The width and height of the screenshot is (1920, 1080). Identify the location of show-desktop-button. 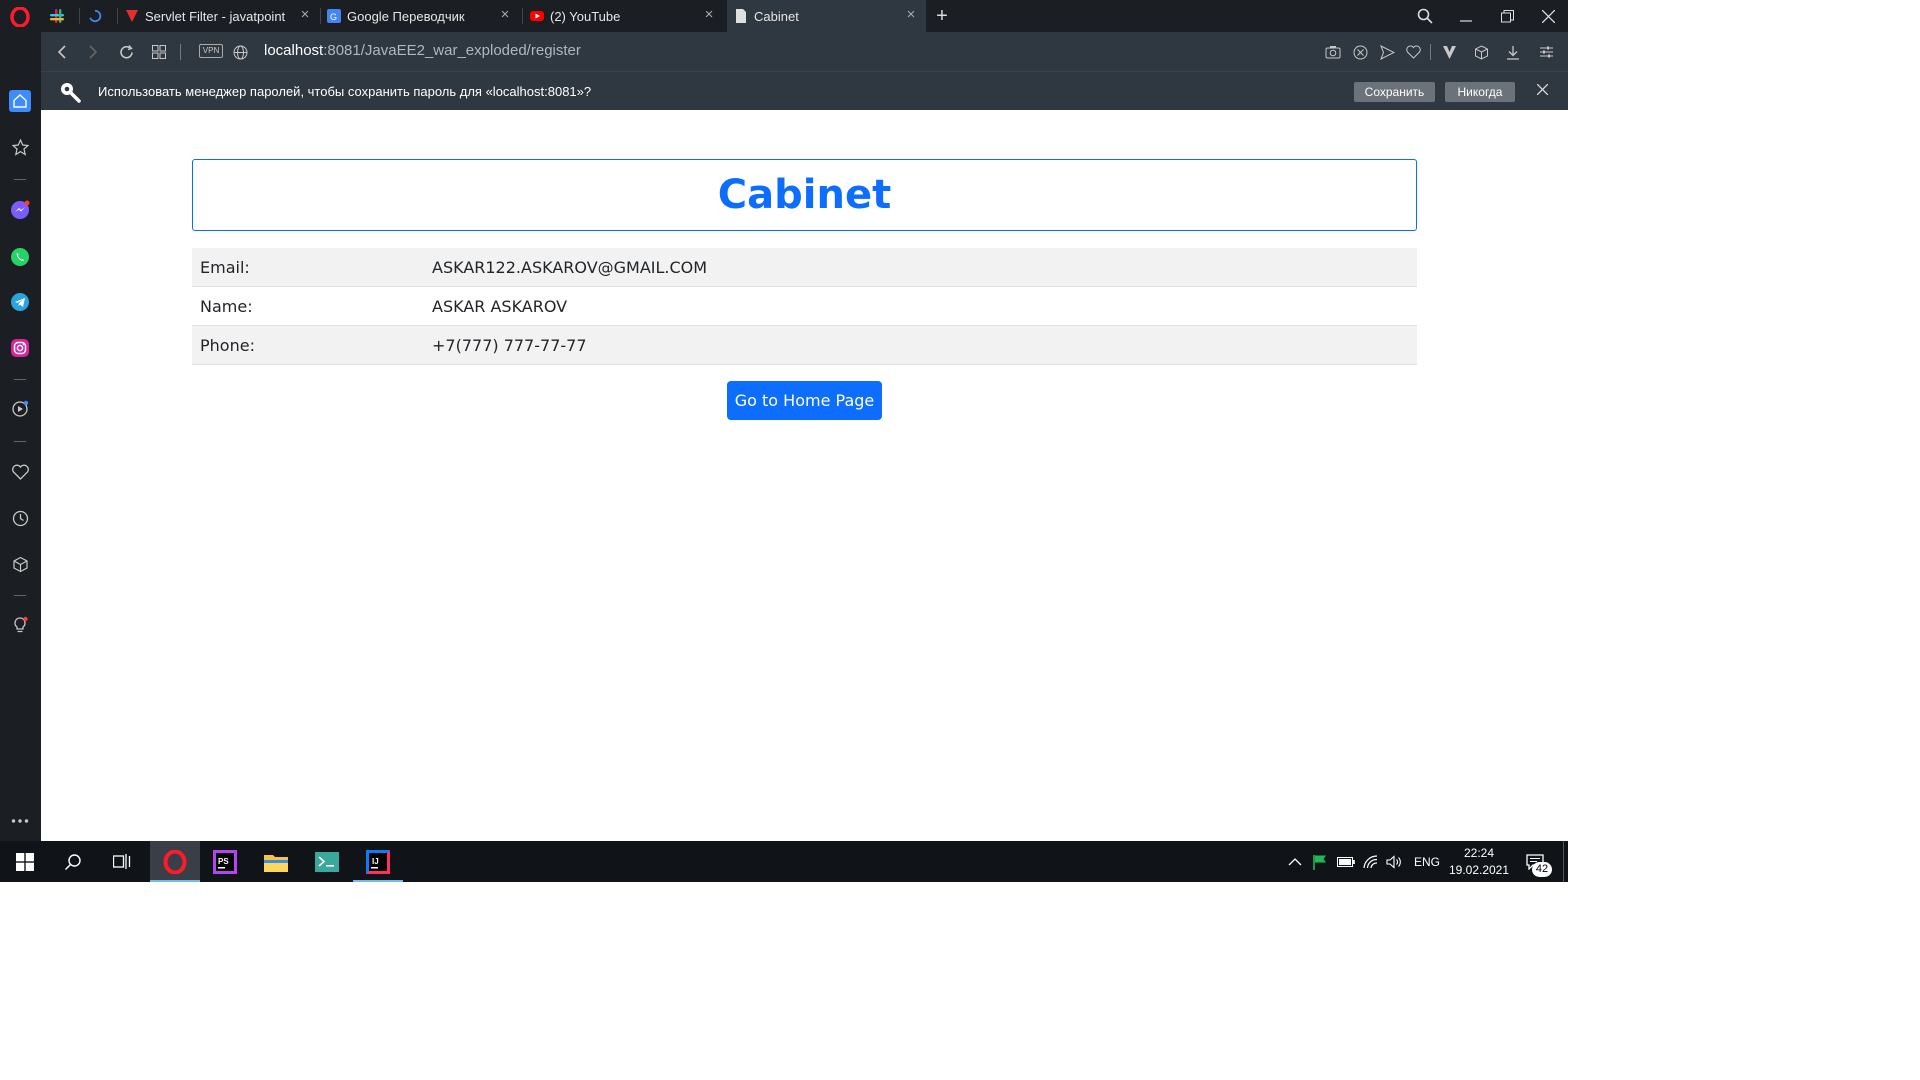
(1563, 861).